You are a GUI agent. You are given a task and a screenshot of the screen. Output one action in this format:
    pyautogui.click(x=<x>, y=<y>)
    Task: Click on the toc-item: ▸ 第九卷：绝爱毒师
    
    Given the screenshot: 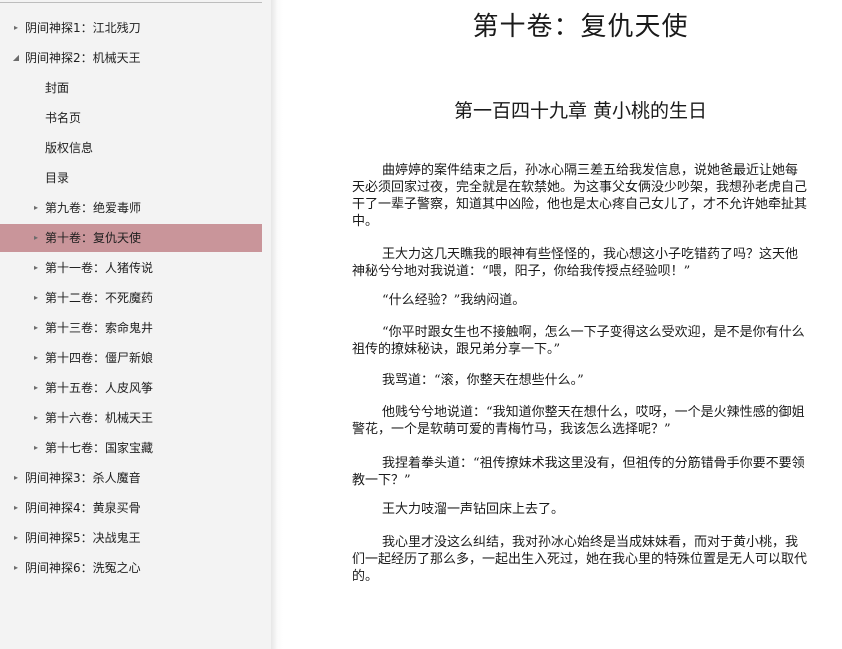 What is the action you would take?
    pyautogui.click(x=131, y=208)
    